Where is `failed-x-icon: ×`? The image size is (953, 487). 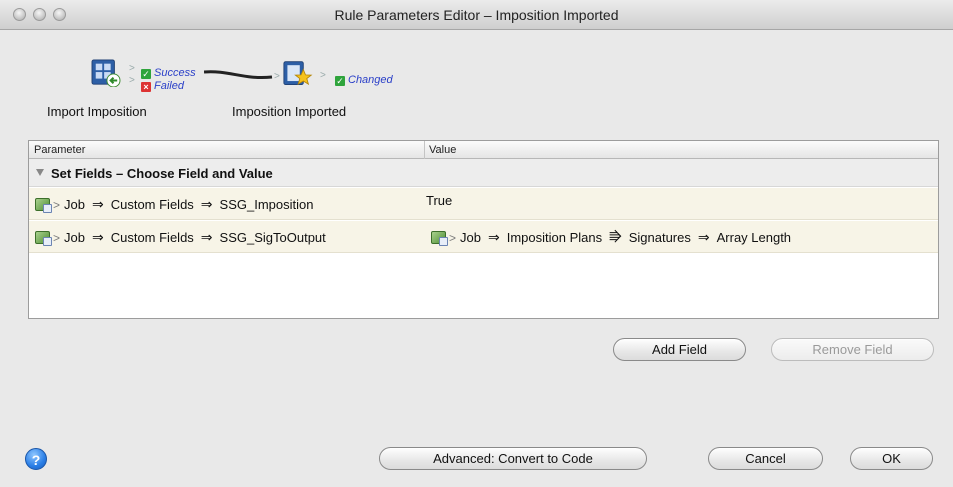 failed-x-icon: × is located at coordinates (146, 87).